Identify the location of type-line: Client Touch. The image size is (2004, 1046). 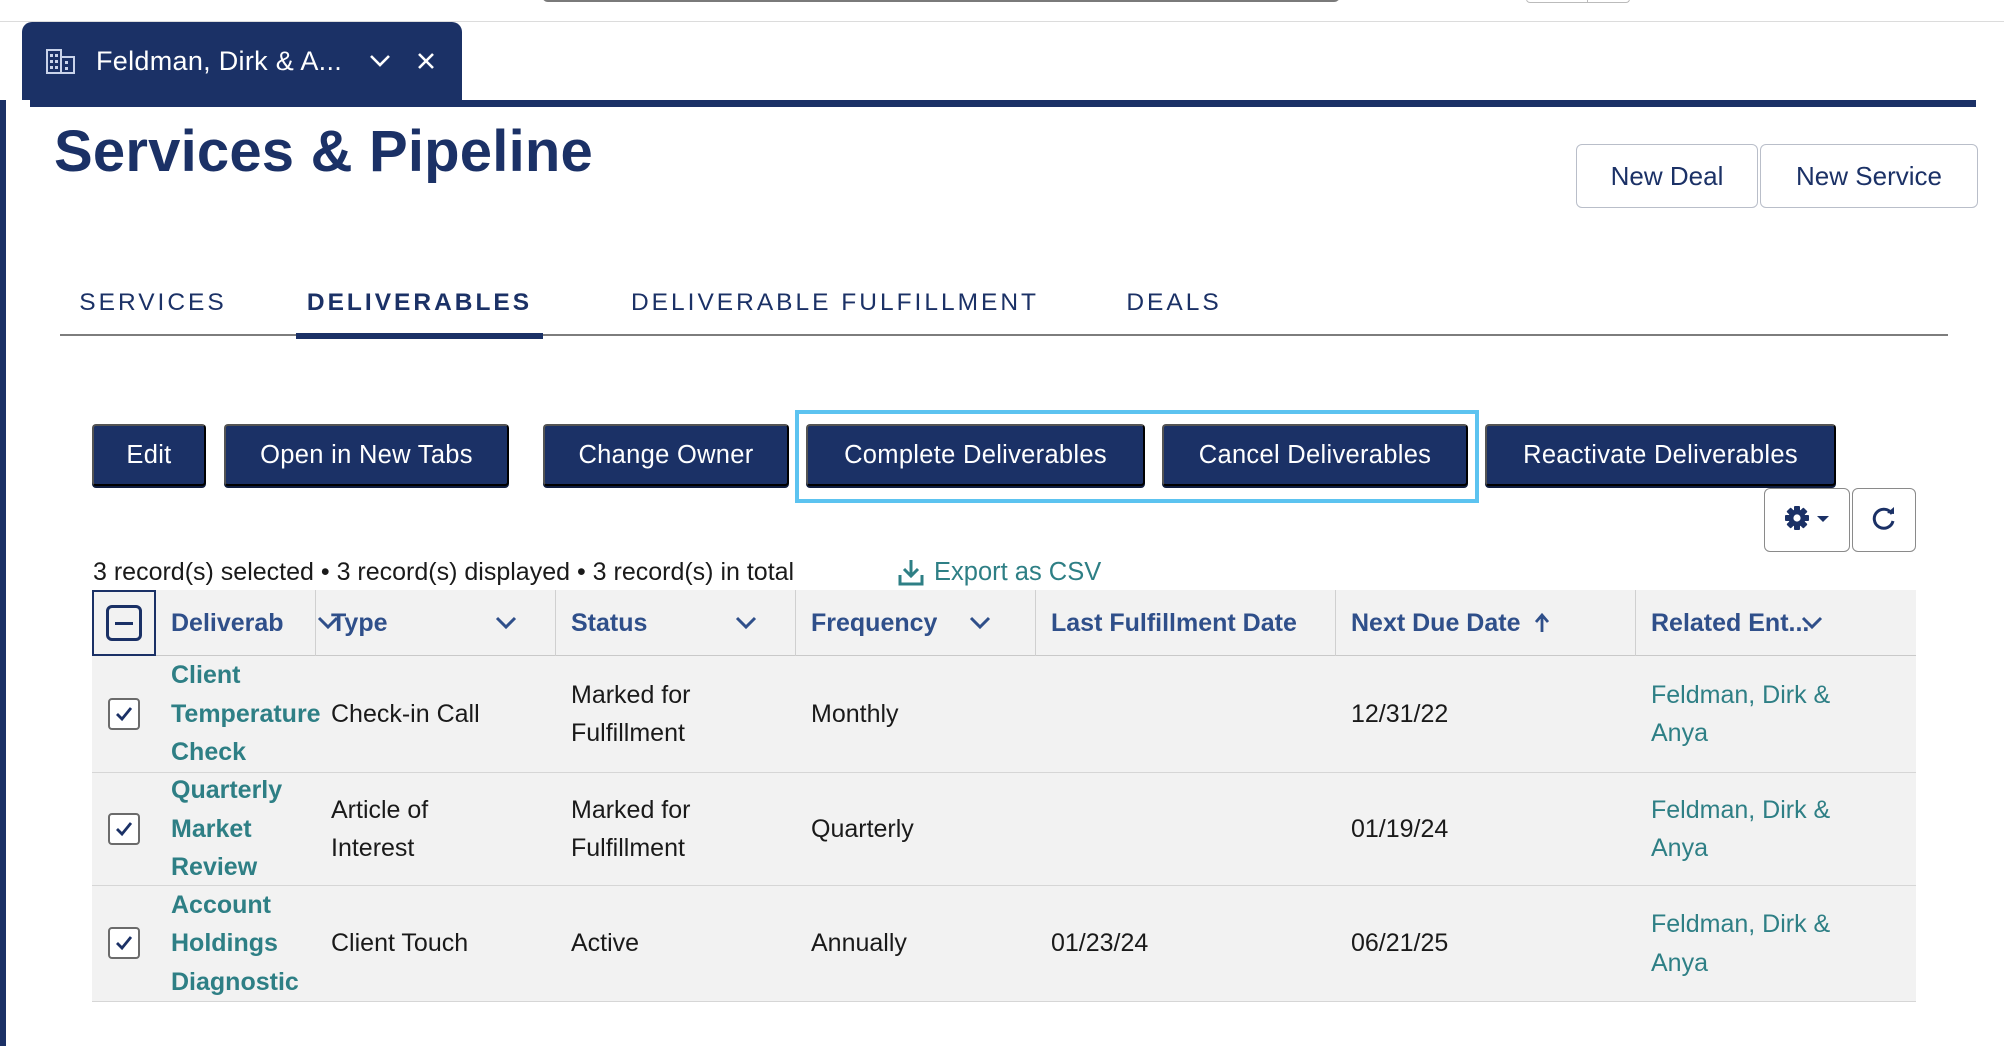
(400, 943).